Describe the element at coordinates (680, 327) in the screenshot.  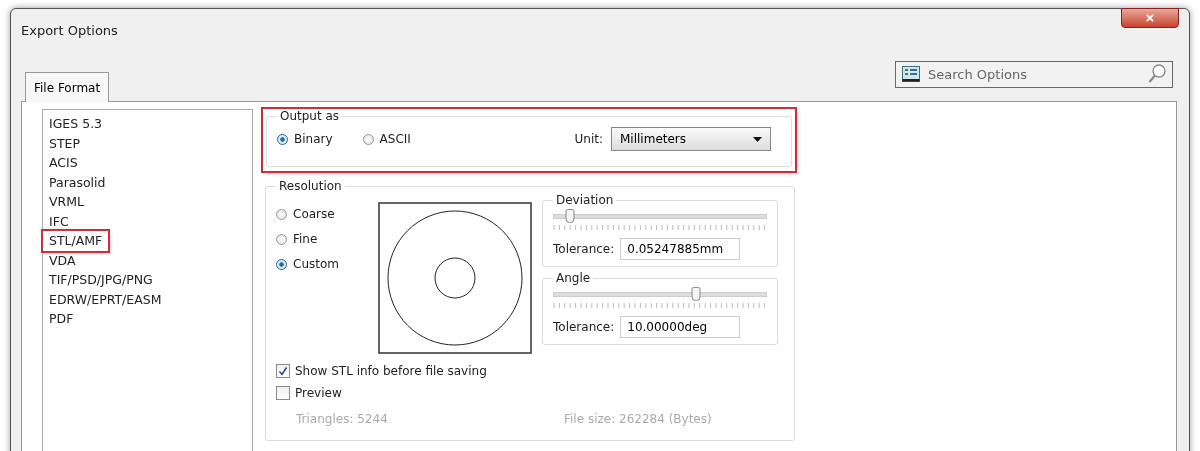
I see `tolerance-field: 10.00000deg` at that location.